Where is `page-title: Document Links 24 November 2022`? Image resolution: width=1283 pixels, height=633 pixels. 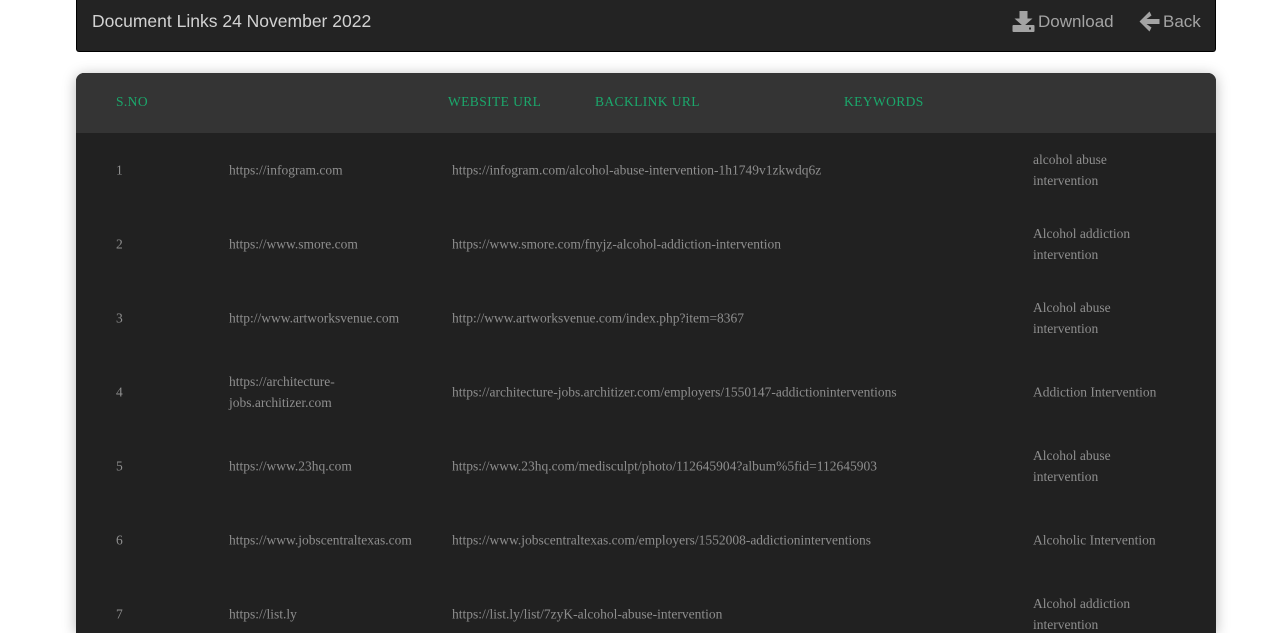
page-title: Document Links 24 November 2022 is located at coordinates (232, 21).